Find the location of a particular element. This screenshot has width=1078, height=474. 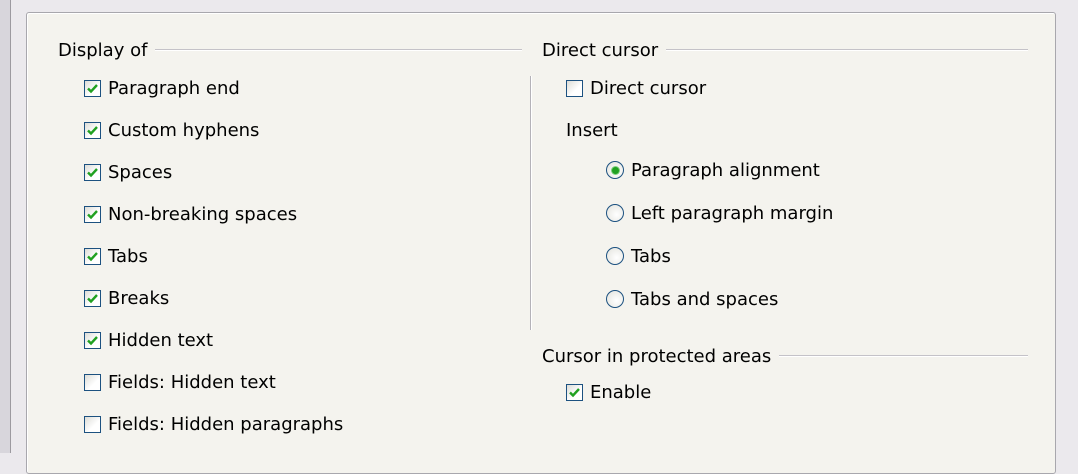

insert-option-tabs-and-spaces: Tabs and spaces is located at coordinates (692, 299).